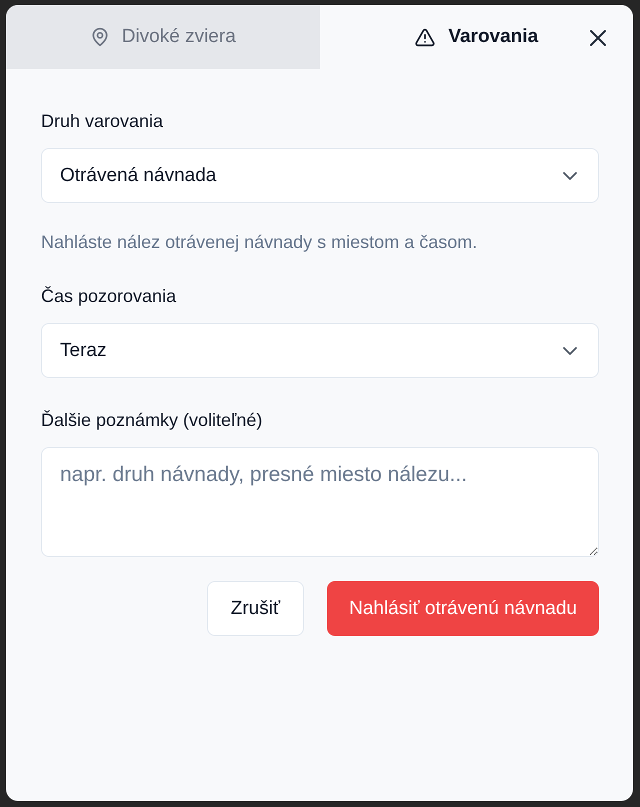 This screenshot has width=640, height=807. Describe the element at coordinates (255, 608) in the screenshot. I see `cancel-button: Zrušiť` at that location.